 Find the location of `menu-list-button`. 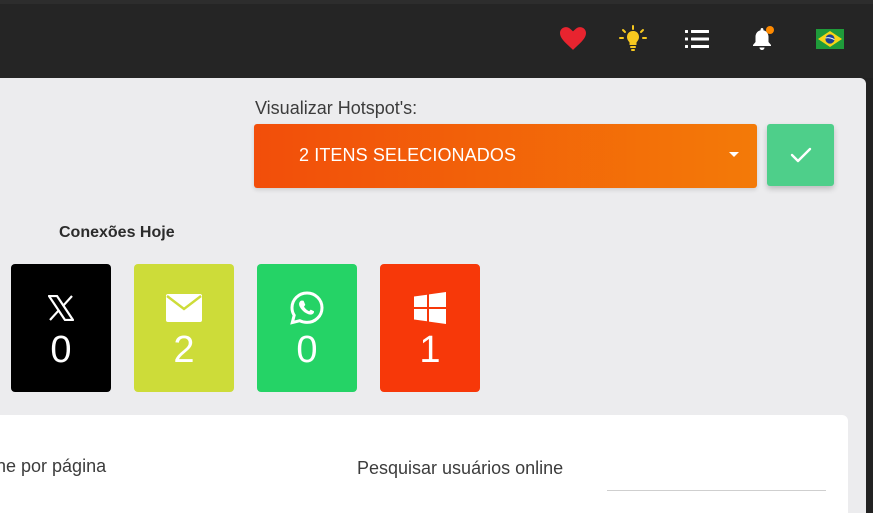

menu-list-button is located at coordinates (697, 39).